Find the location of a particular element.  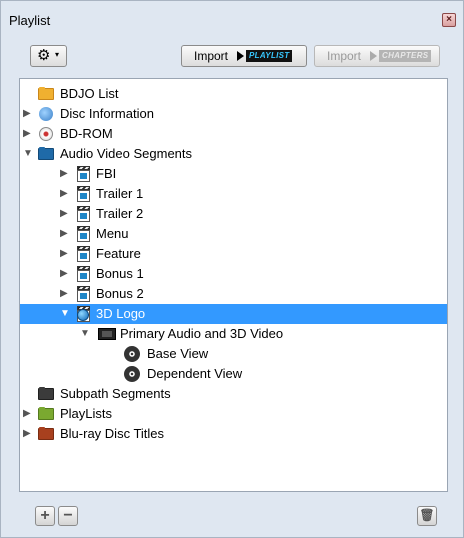

close-icon: × is located at coordinates (449, 19).